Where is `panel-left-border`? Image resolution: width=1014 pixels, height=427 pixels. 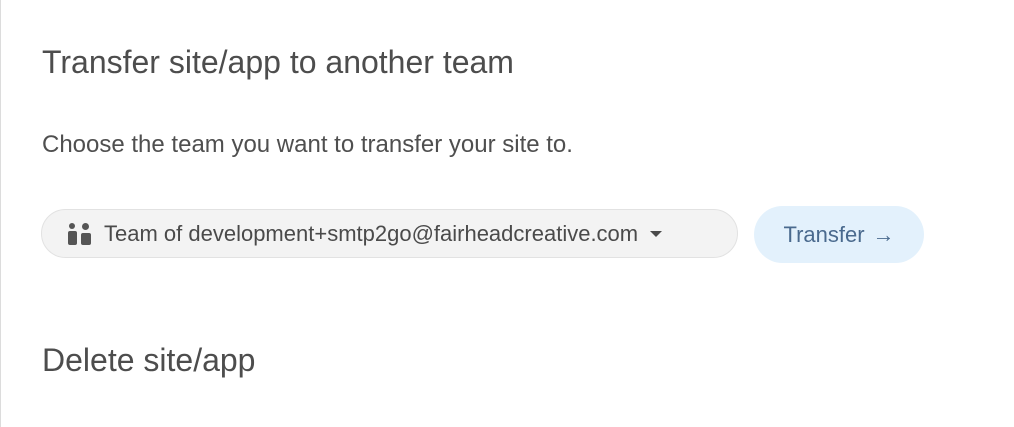
panel-left-border is located at coordinates (0, 213).